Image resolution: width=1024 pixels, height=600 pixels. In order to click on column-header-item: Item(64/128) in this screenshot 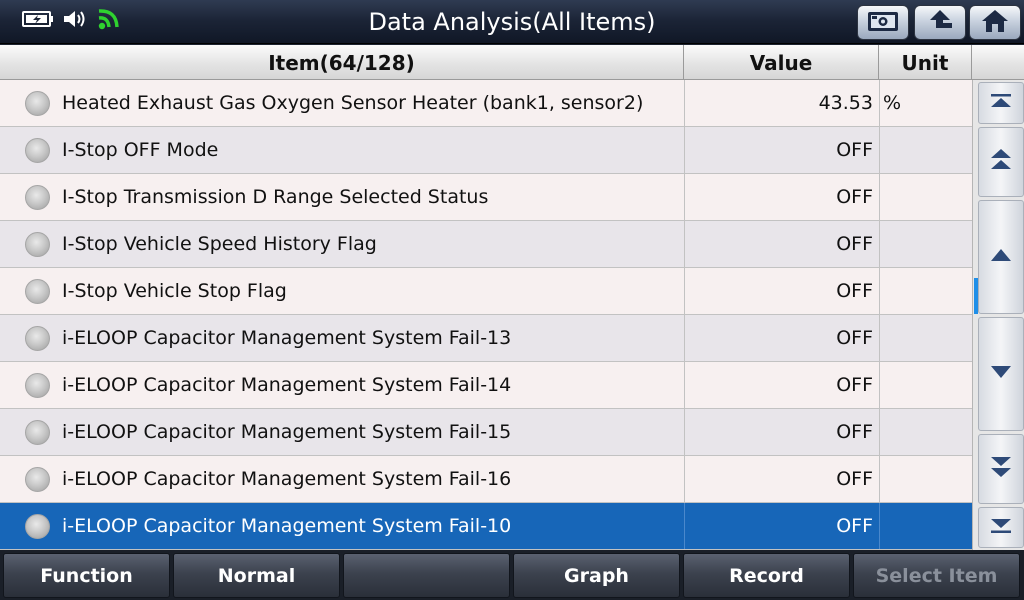, I will do `click(342, 62)`.